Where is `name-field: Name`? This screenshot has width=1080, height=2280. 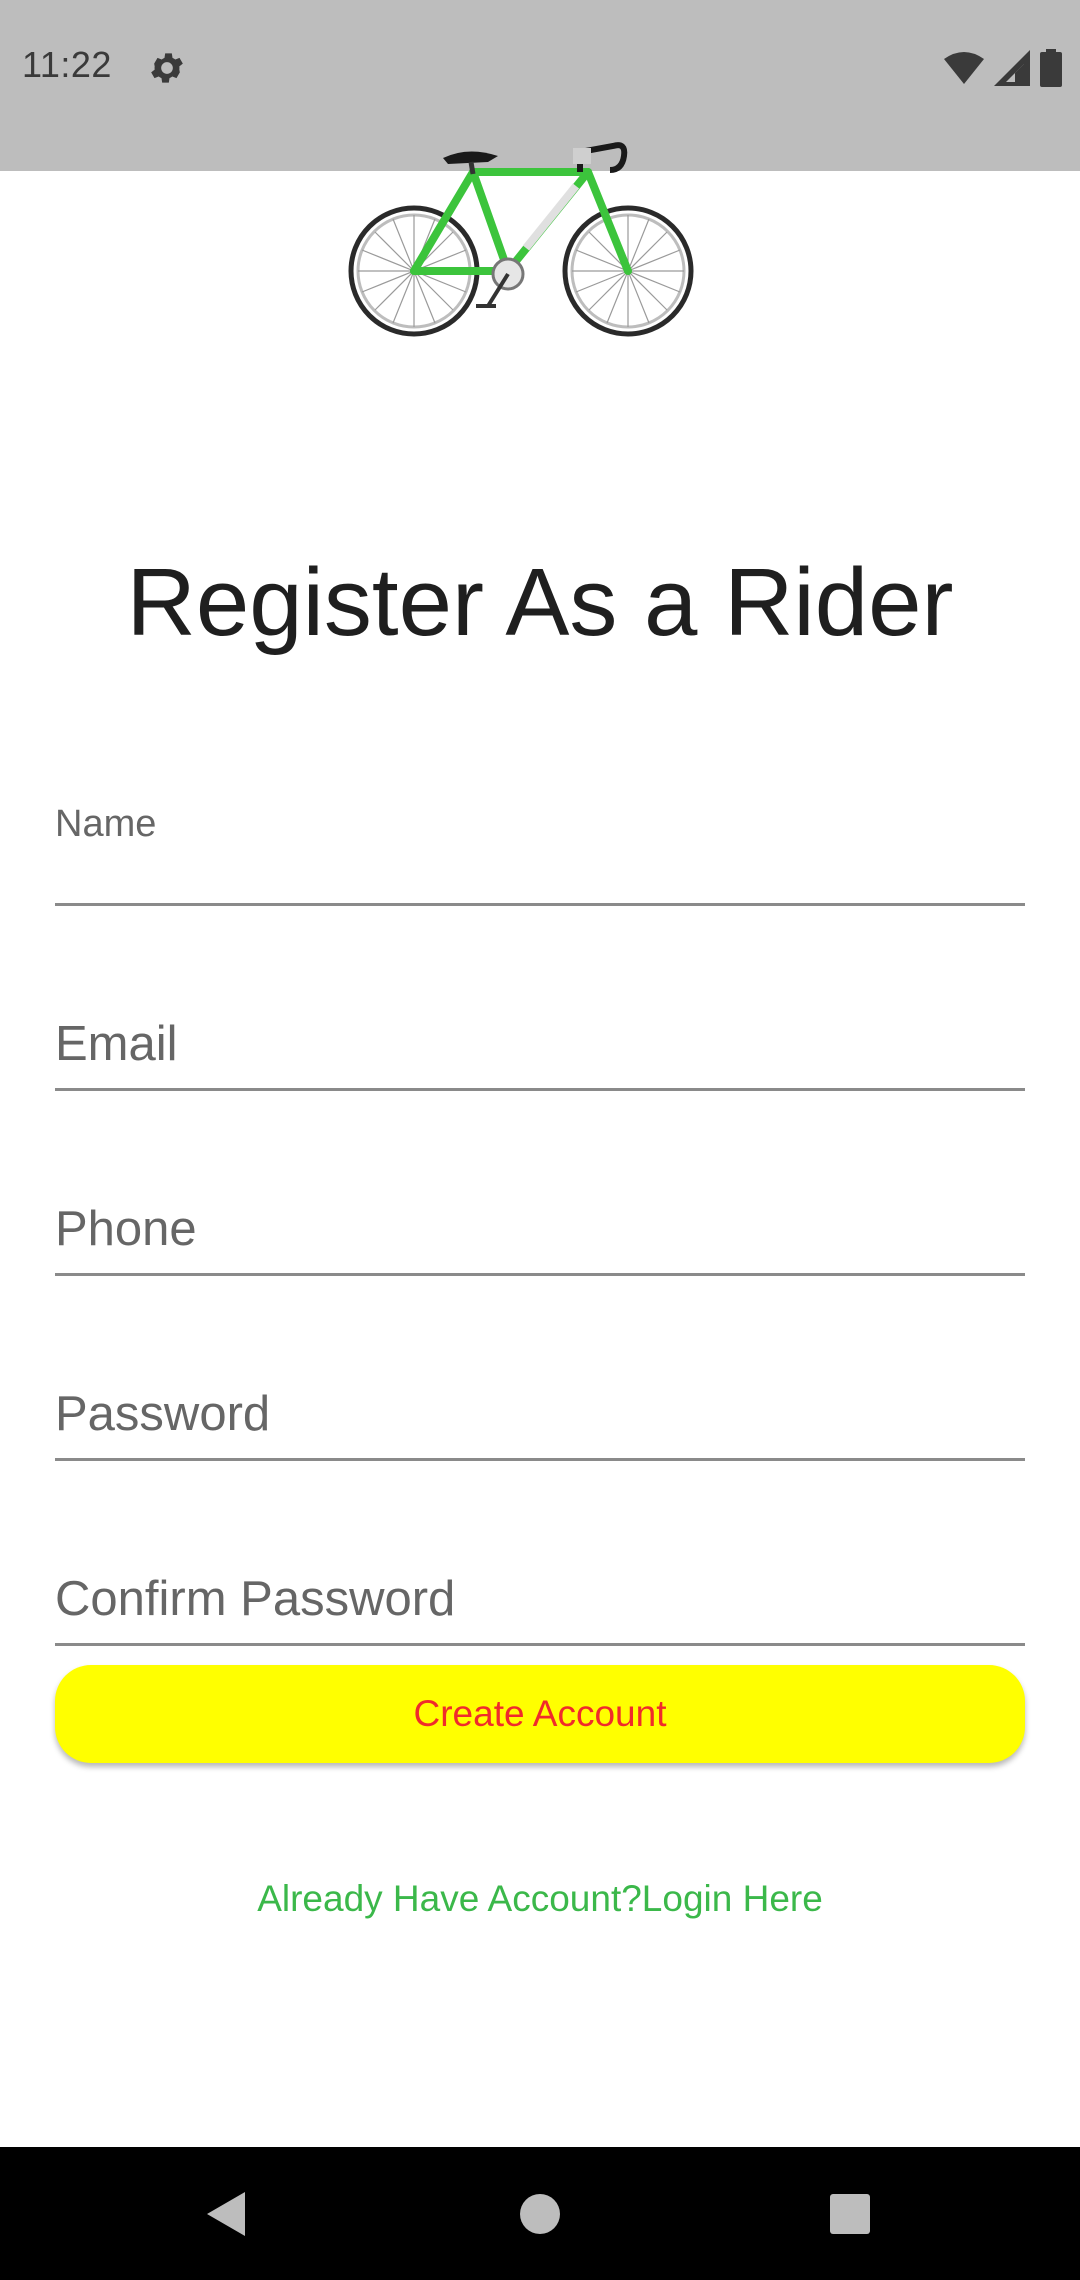 name-field: Name is located at coordinates (540, 839).